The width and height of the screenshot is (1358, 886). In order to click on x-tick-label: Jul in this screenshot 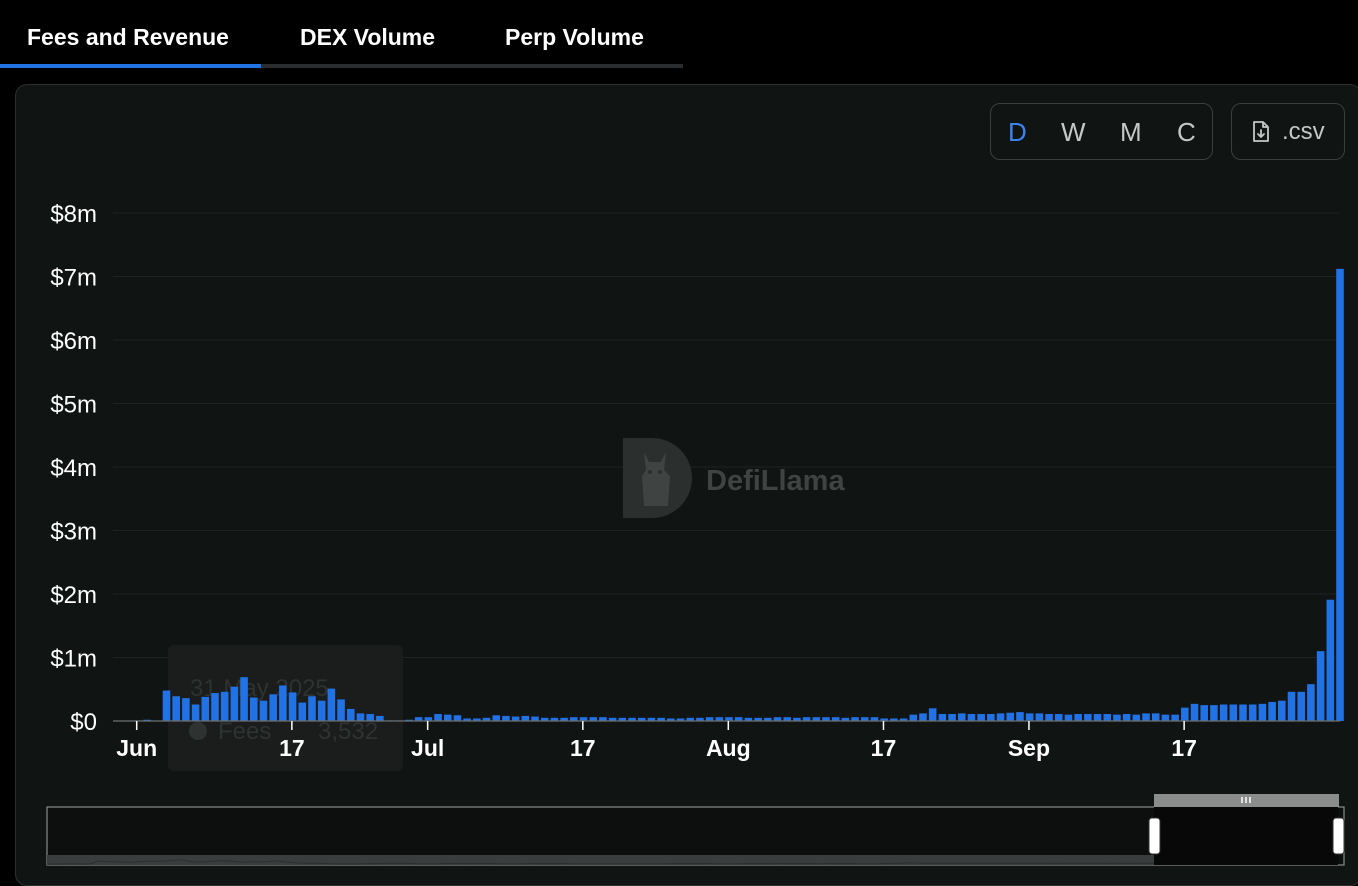, I will do `click(427, 748)`.